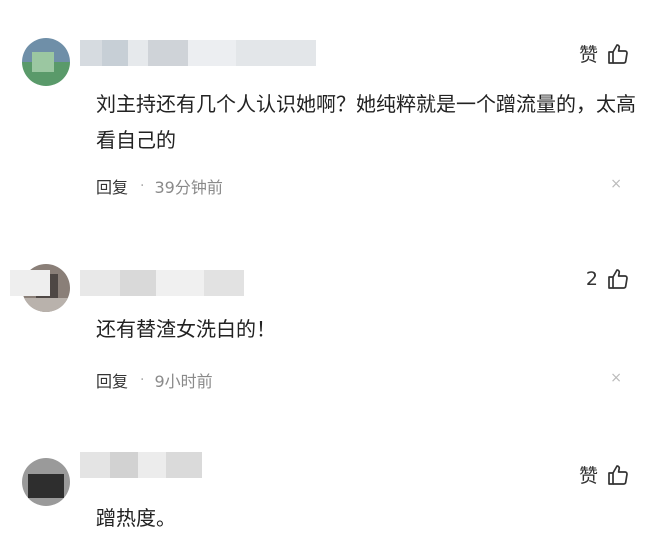 This screenshot has width=660, height=545. What do you see at coordinates (183, 381) in the screenshot?
I see `comment-time: 9小时前` at bounding box center [183, 381].